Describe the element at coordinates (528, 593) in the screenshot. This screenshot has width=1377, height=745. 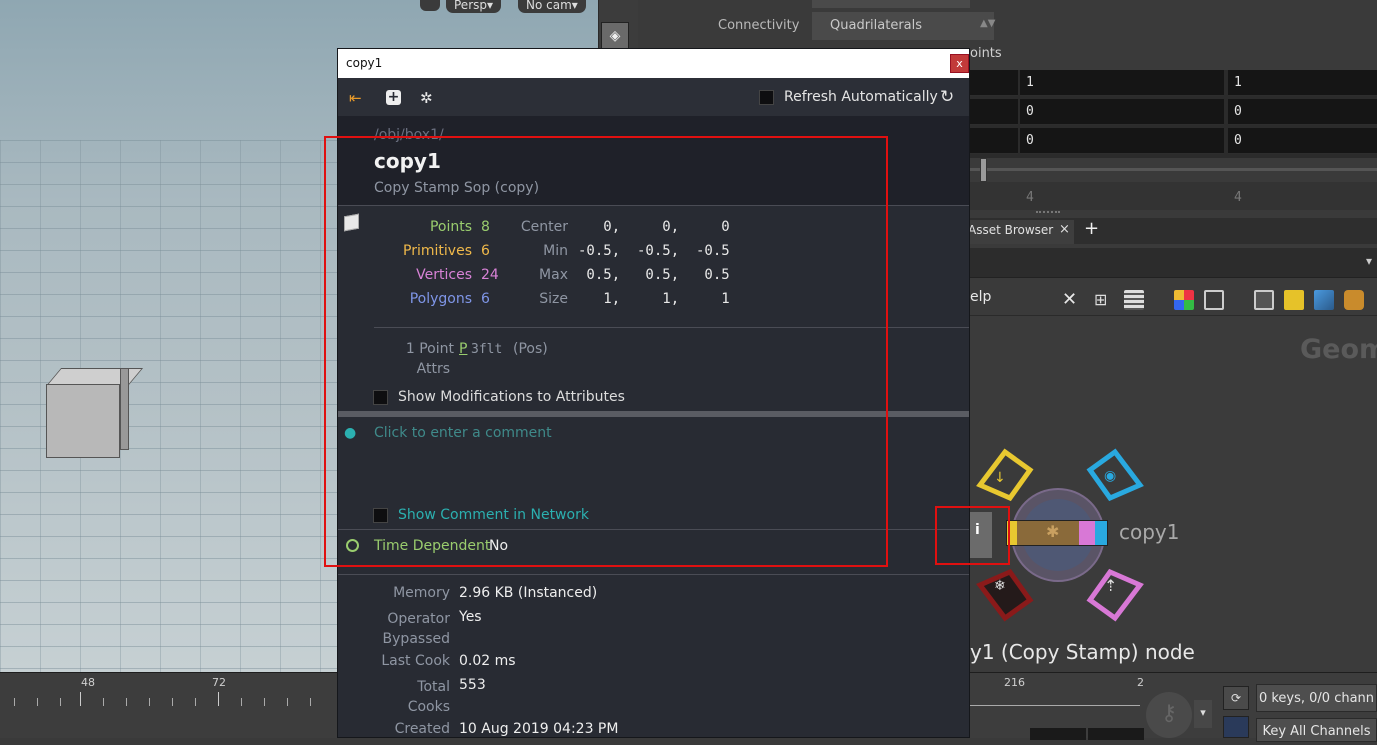
I see `memory-value: 2.96 KB (Instanced)` at that location.